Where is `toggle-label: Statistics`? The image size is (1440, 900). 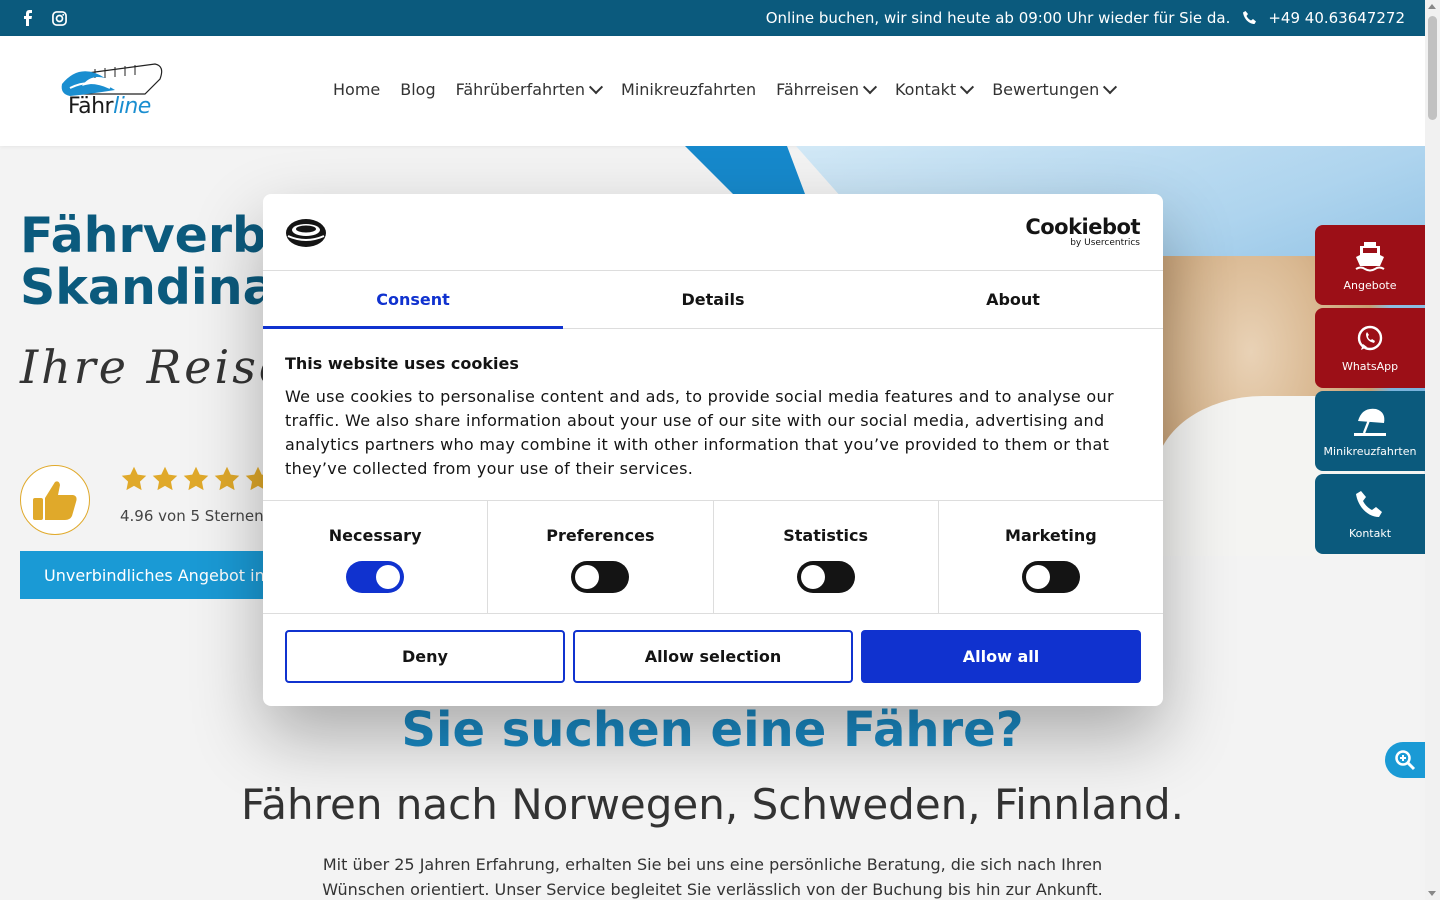 toggle-label: Statistics is located at coordinates (825, 535).